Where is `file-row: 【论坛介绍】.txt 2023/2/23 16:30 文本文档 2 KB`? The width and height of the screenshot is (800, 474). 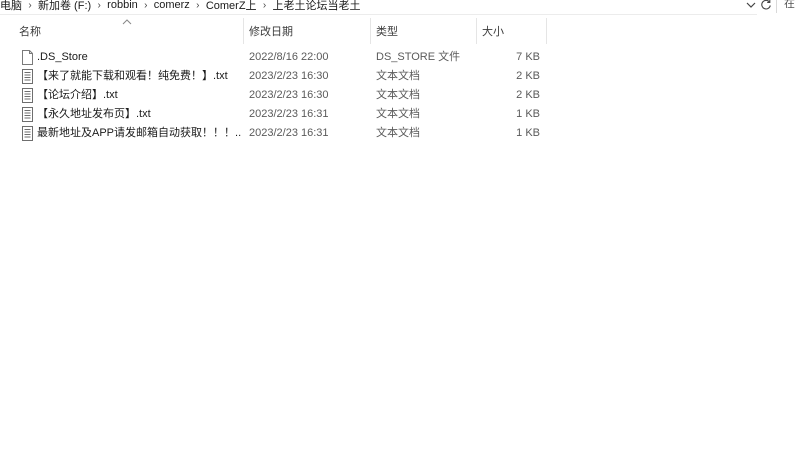 file-row: 【论坛介绍】.txt 2023/2/23 16:30 文本文档 2 KB is located at coordinates (274, 95).